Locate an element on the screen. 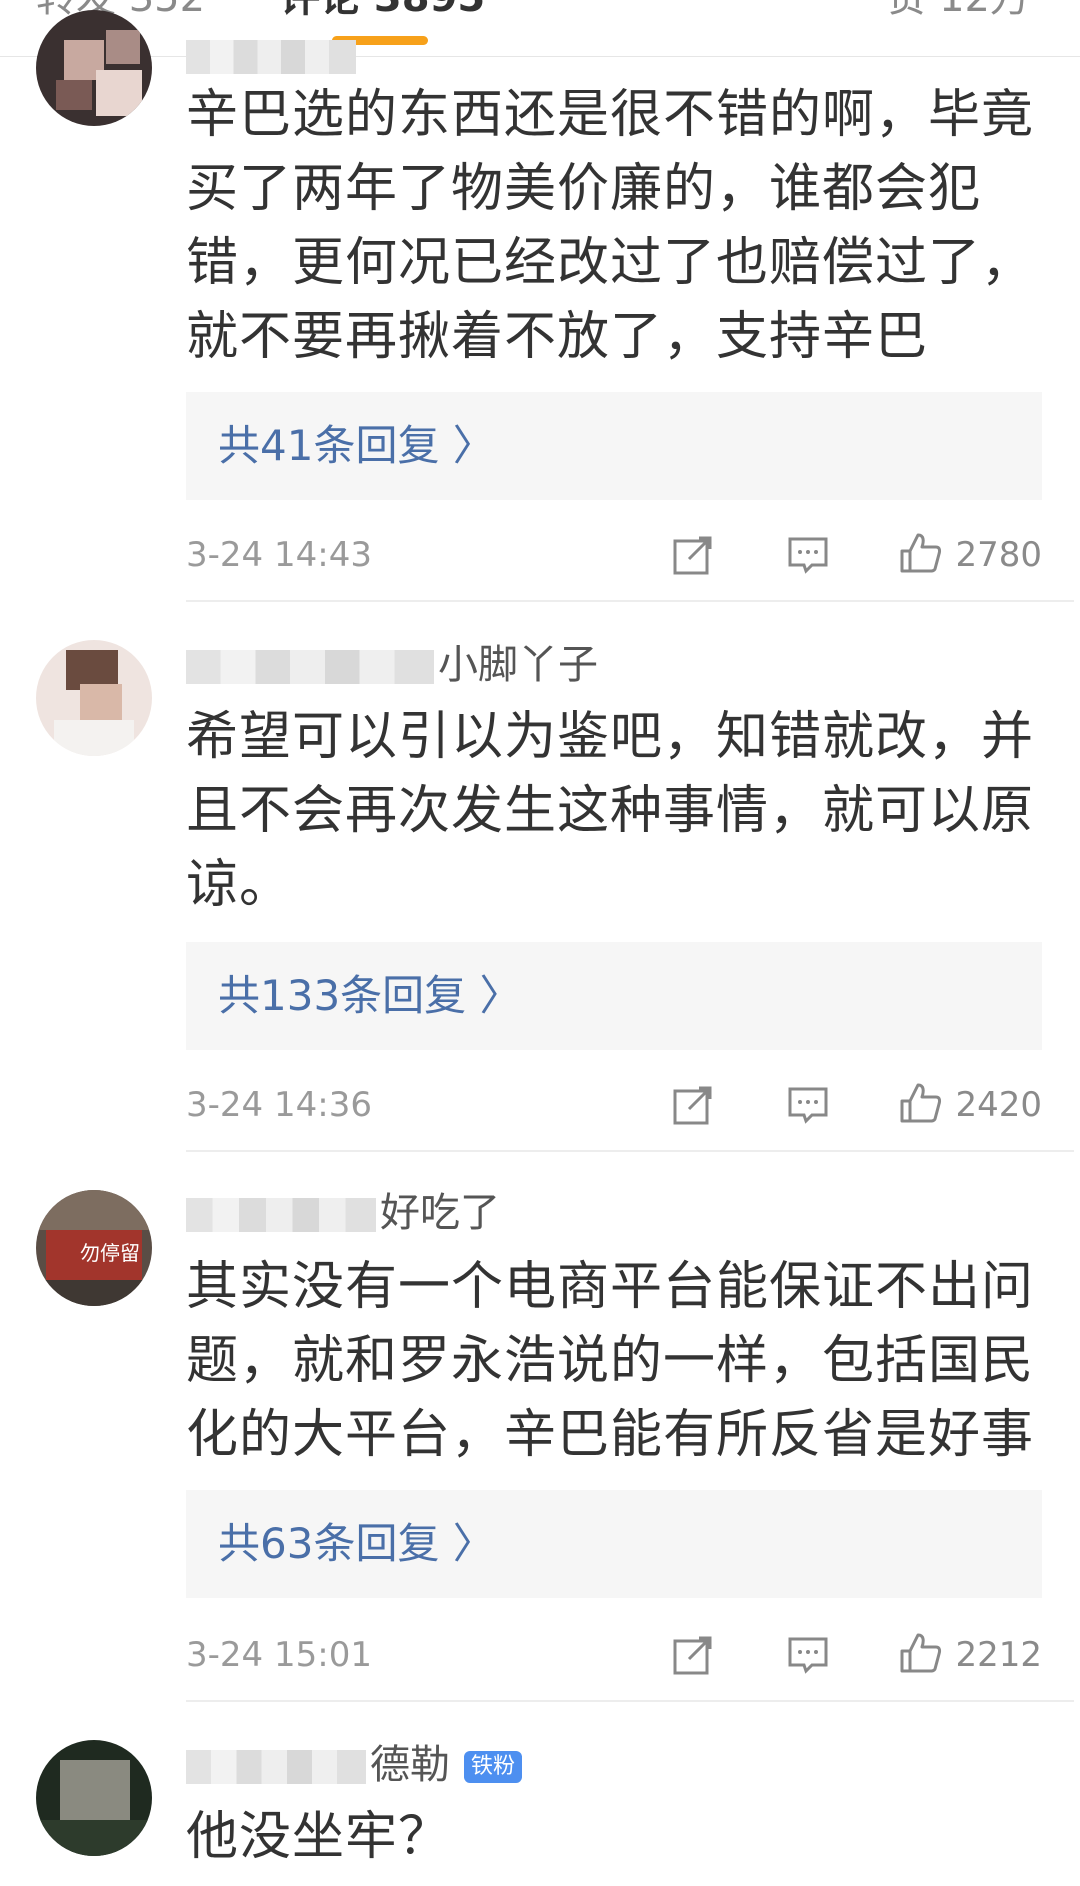 Image resolution: width=1080 pixels, height=1886 pixels. tab-bar: 转发 352 评论 3895 赞 12万 is located at coordinates (540, 28).